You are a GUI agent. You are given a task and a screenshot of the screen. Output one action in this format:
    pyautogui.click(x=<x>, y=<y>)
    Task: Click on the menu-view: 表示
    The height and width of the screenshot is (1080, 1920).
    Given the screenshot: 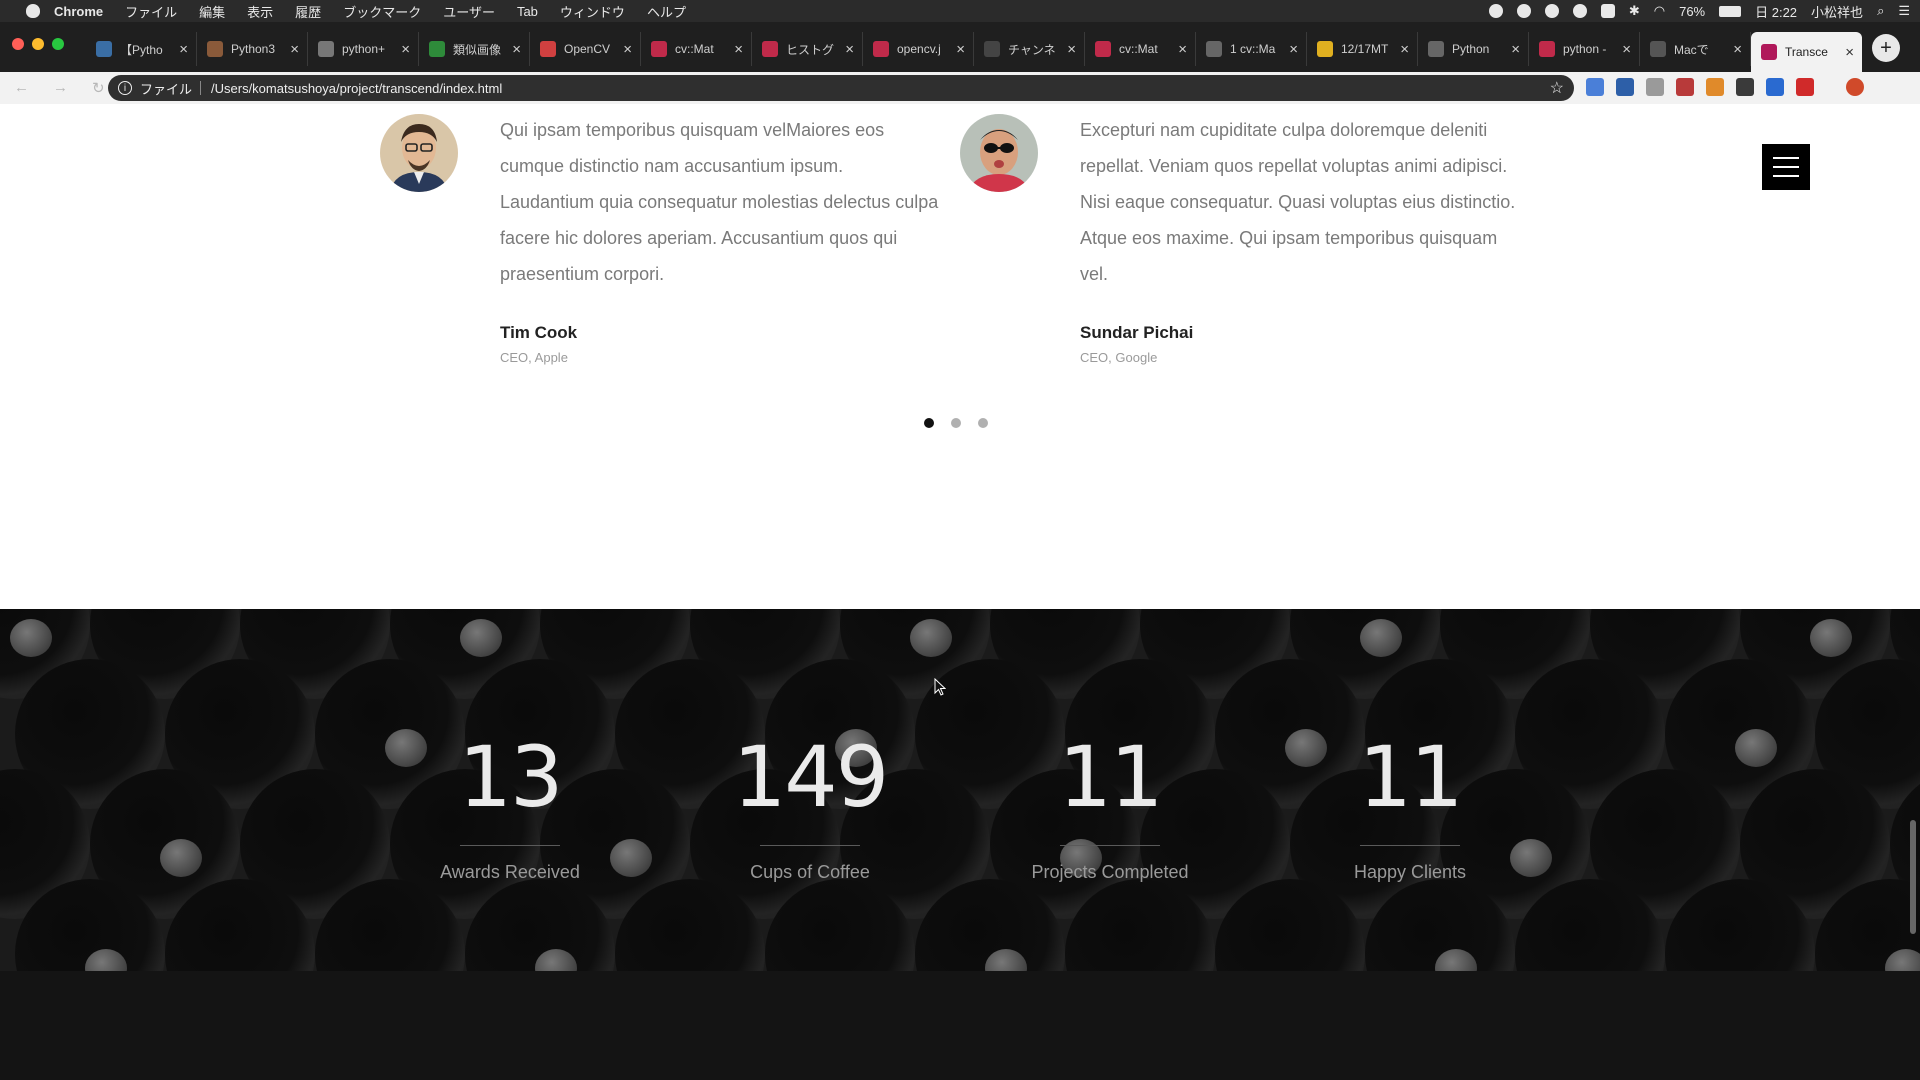 What is the action you would take?
    pyautogui.click(x=260, y=11)
    